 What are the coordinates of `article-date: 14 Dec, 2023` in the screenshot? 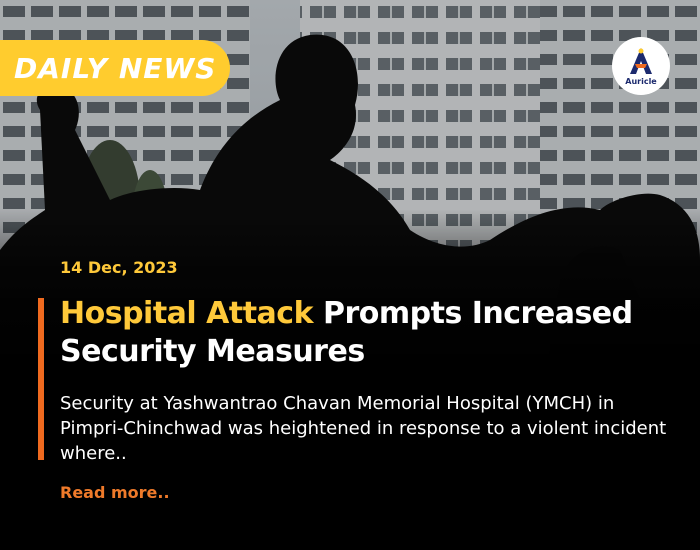 It's located at (119, 267).